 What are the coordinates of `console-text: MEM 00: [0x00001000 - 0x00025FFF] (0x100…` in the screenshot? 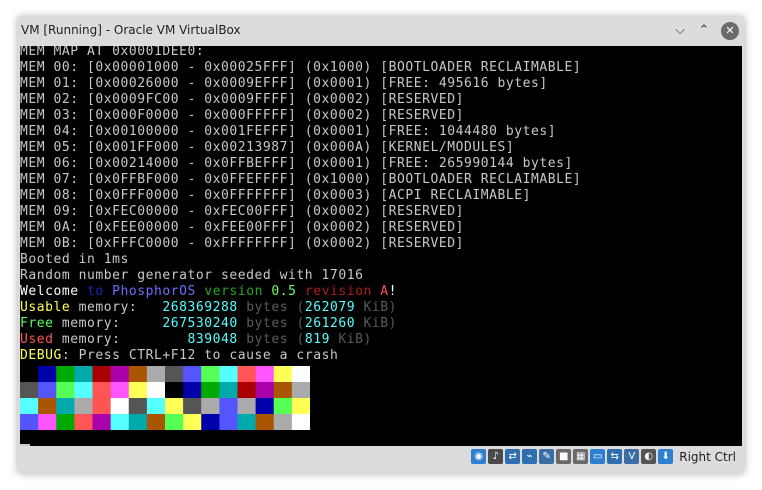 It's located at (301, 67).